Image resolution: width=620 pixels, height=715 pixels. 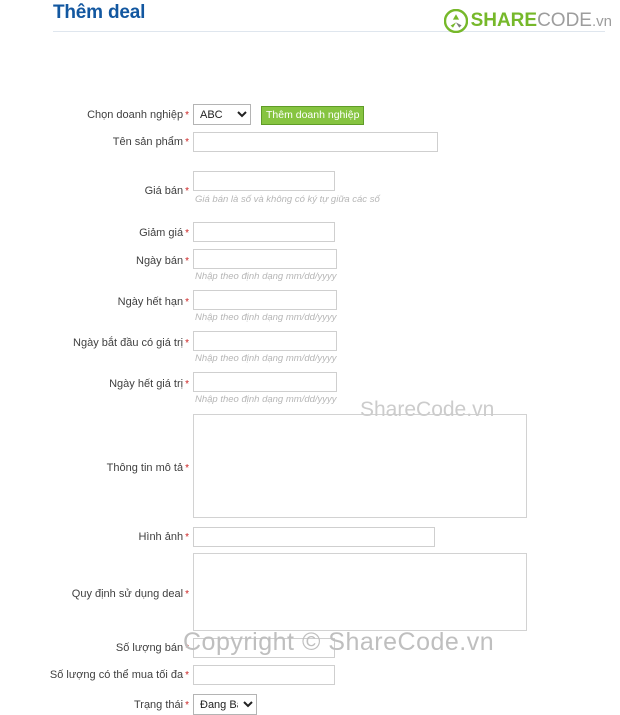 What do you see at coordinates (455, 21) in the screenshot?
I see `recycle-logo-icon` at bounding box center [455, 21].